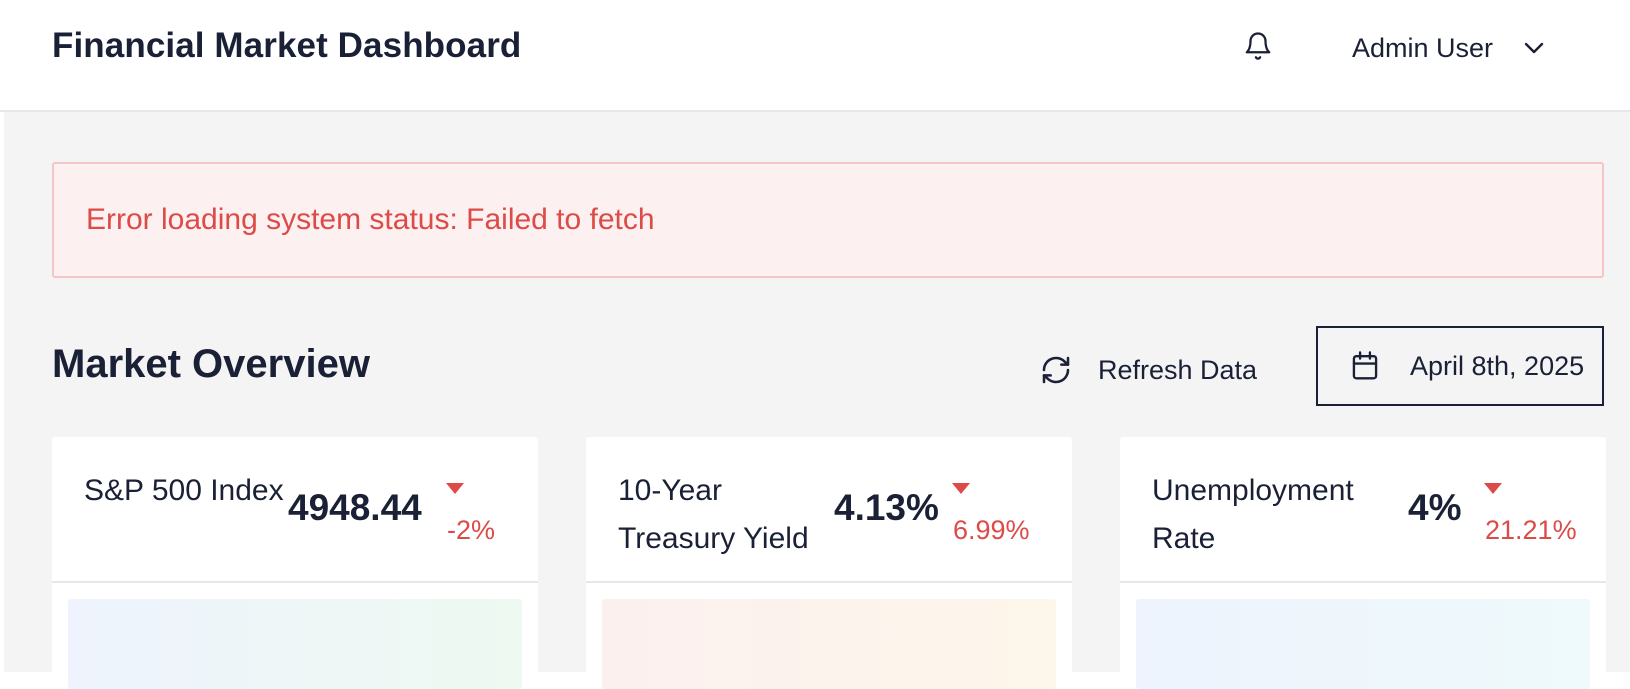  Describe the element at coordinates (1253, 514) in the screenshot. I see `card-label: Unemployment Rate` at that location.